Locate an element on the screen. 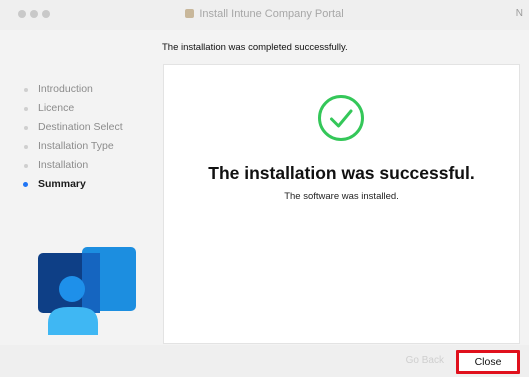 The image size is (529, 377). step-label: Installation is located at coordinates (63, 165).